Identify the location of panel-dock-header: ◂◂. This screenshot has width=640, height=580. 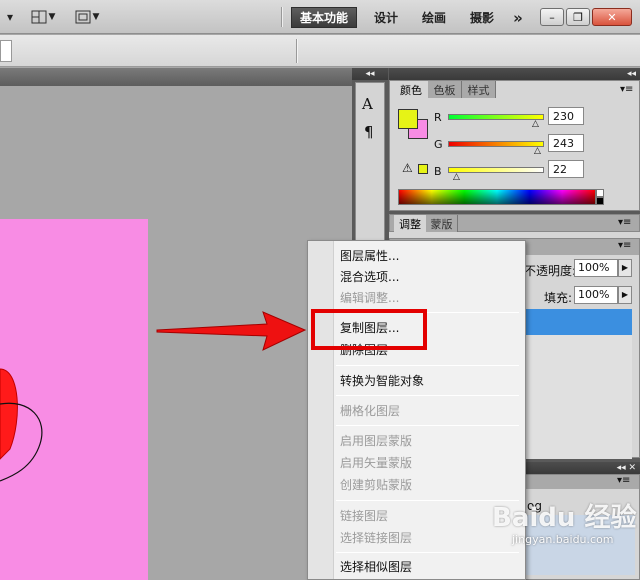
(514, 74).